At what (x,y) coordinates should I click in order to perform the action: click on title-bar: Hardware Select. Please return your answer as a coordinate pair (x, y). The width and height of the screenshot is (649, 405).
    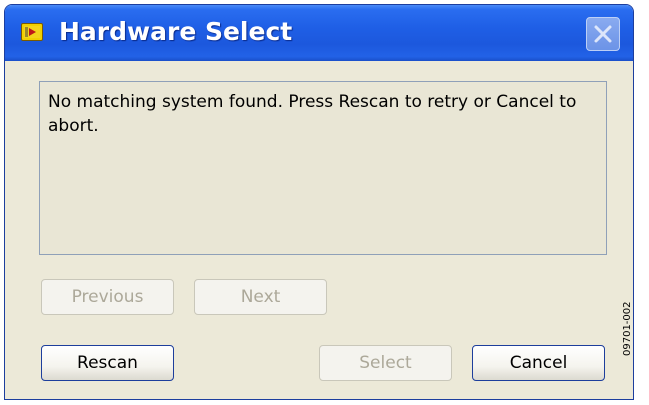
    Looking at the image, I should click on (319, 33).